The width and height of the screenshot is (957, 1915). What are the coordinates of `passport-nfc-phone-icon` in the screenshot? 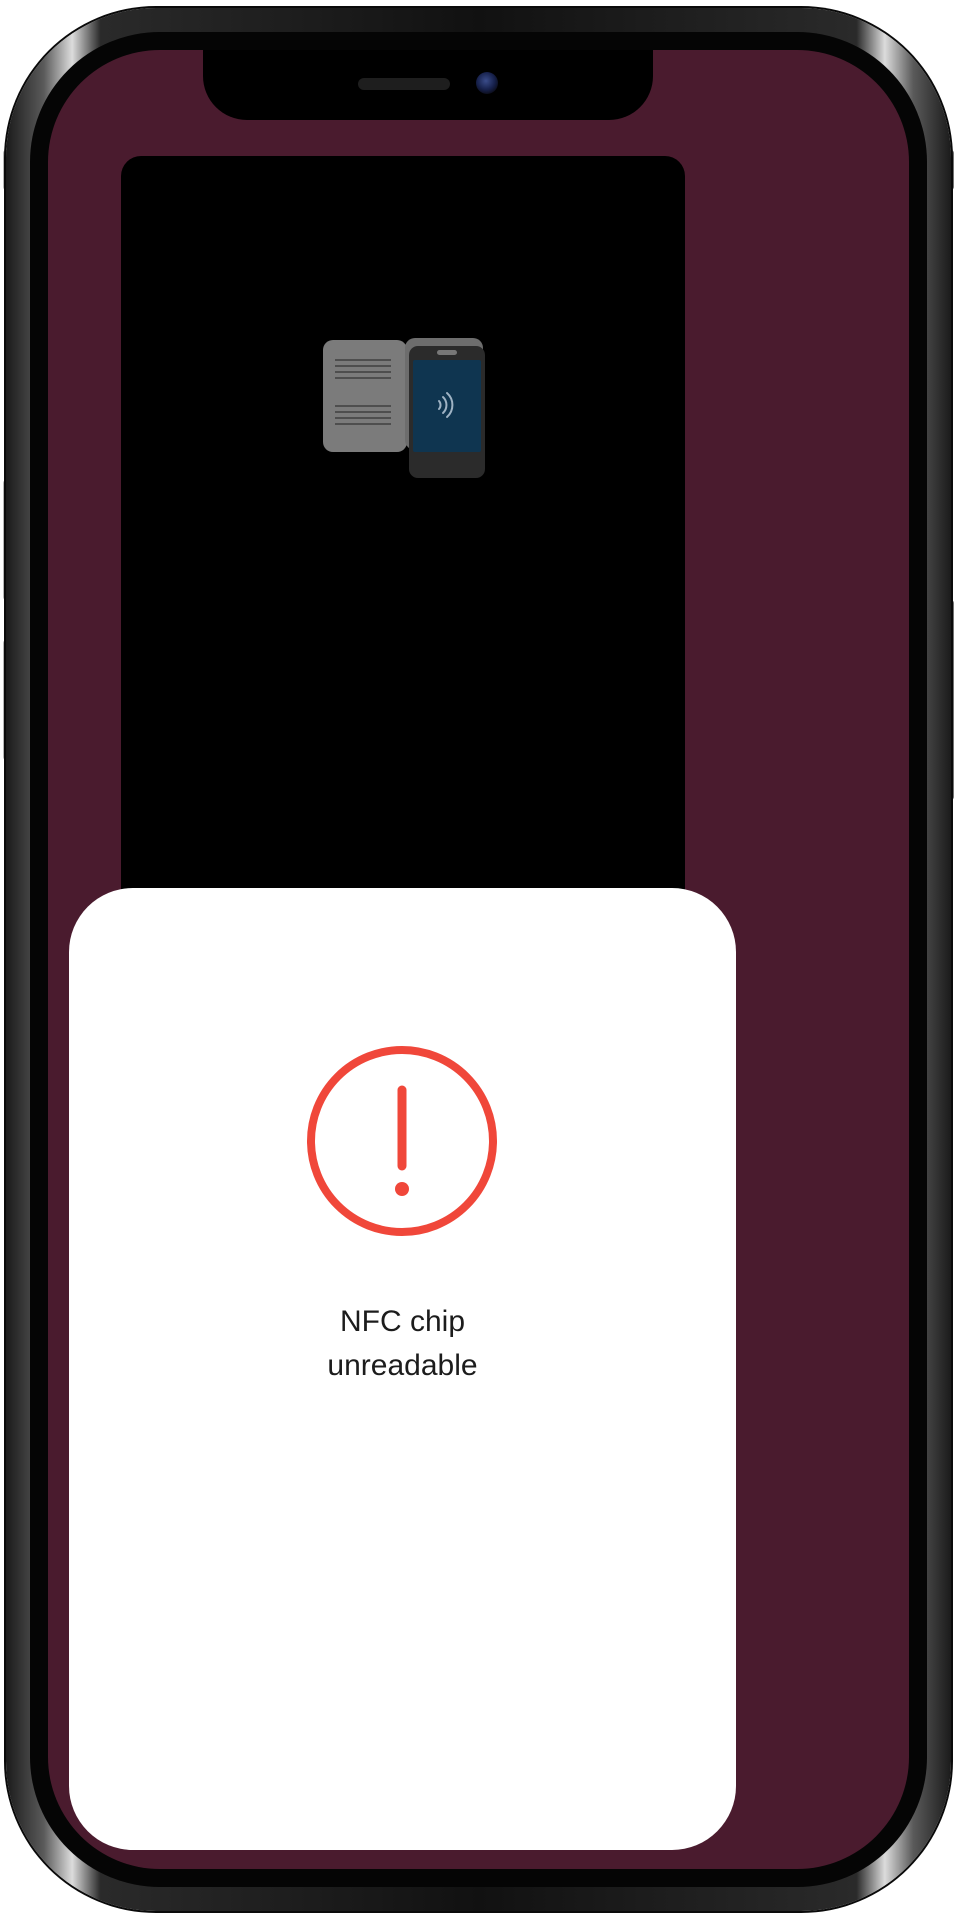 It's located at (404, 408).